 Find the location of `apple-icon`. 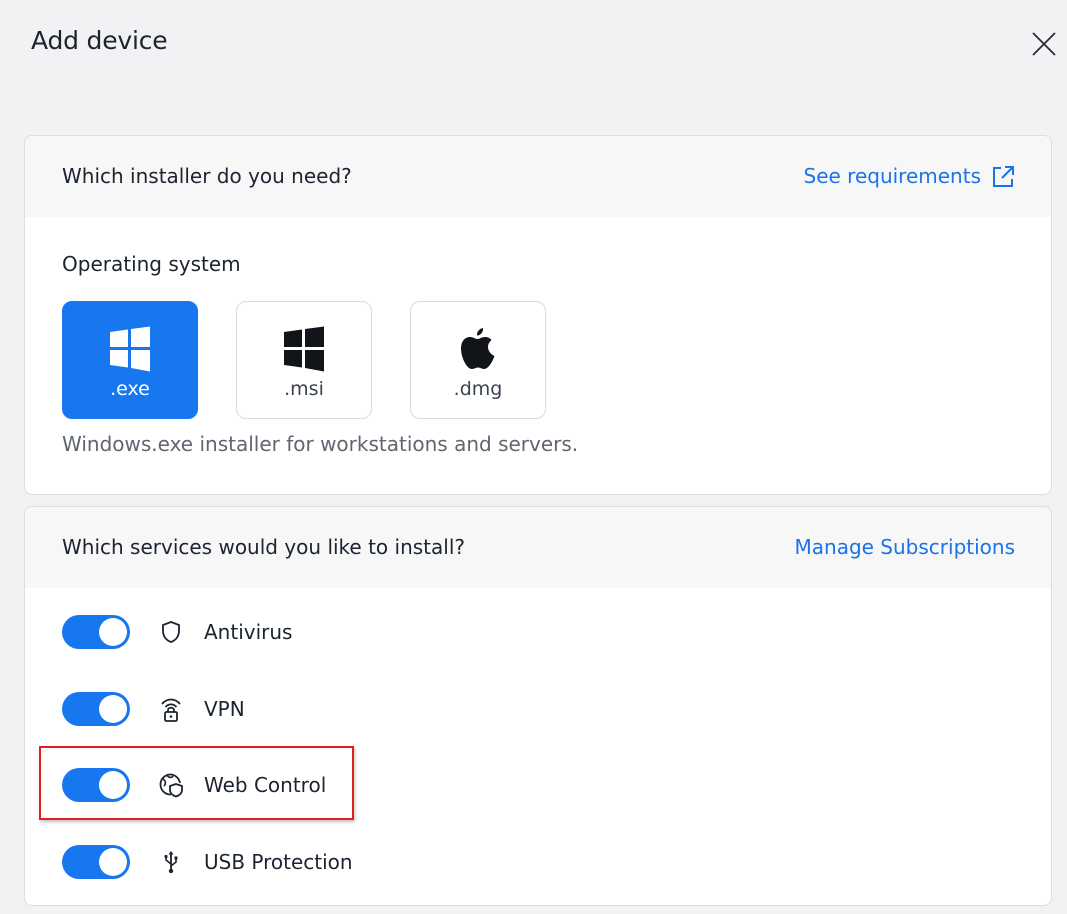

apple-icon is located at coordinates (478, 348).